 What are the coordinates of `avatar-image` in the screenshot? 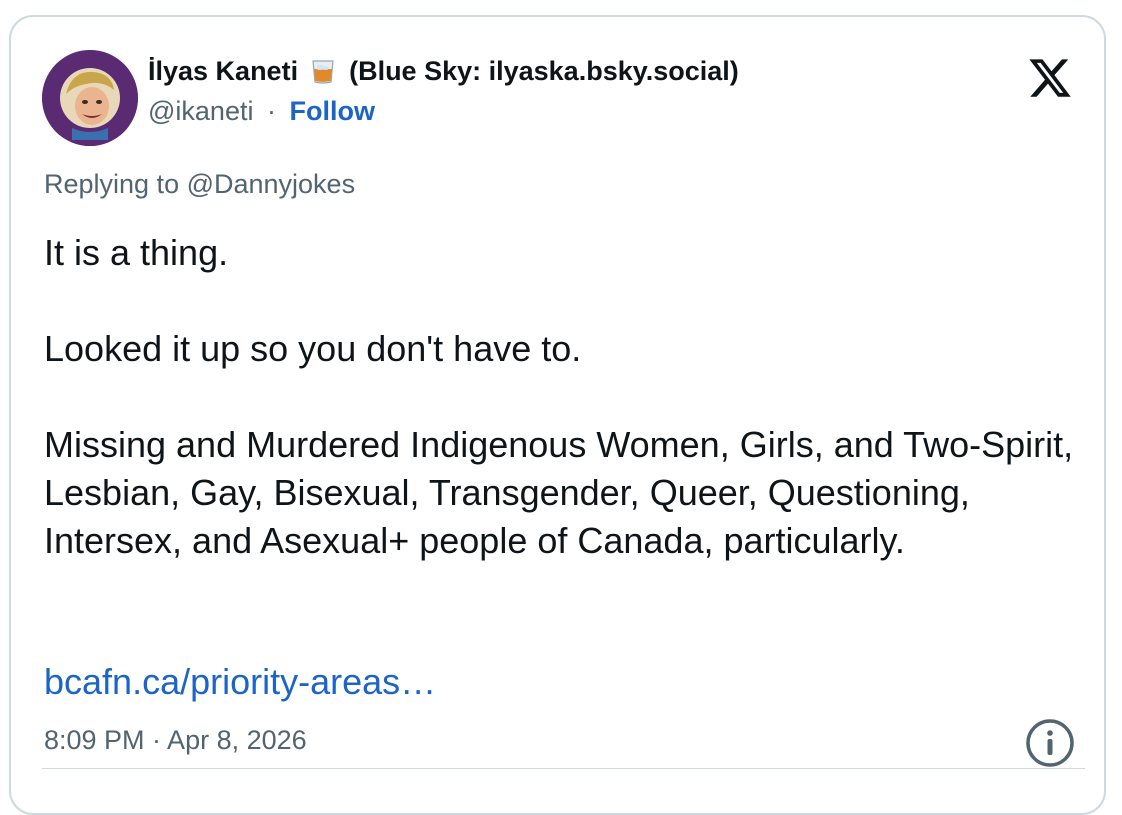 It's located at (90, 98).